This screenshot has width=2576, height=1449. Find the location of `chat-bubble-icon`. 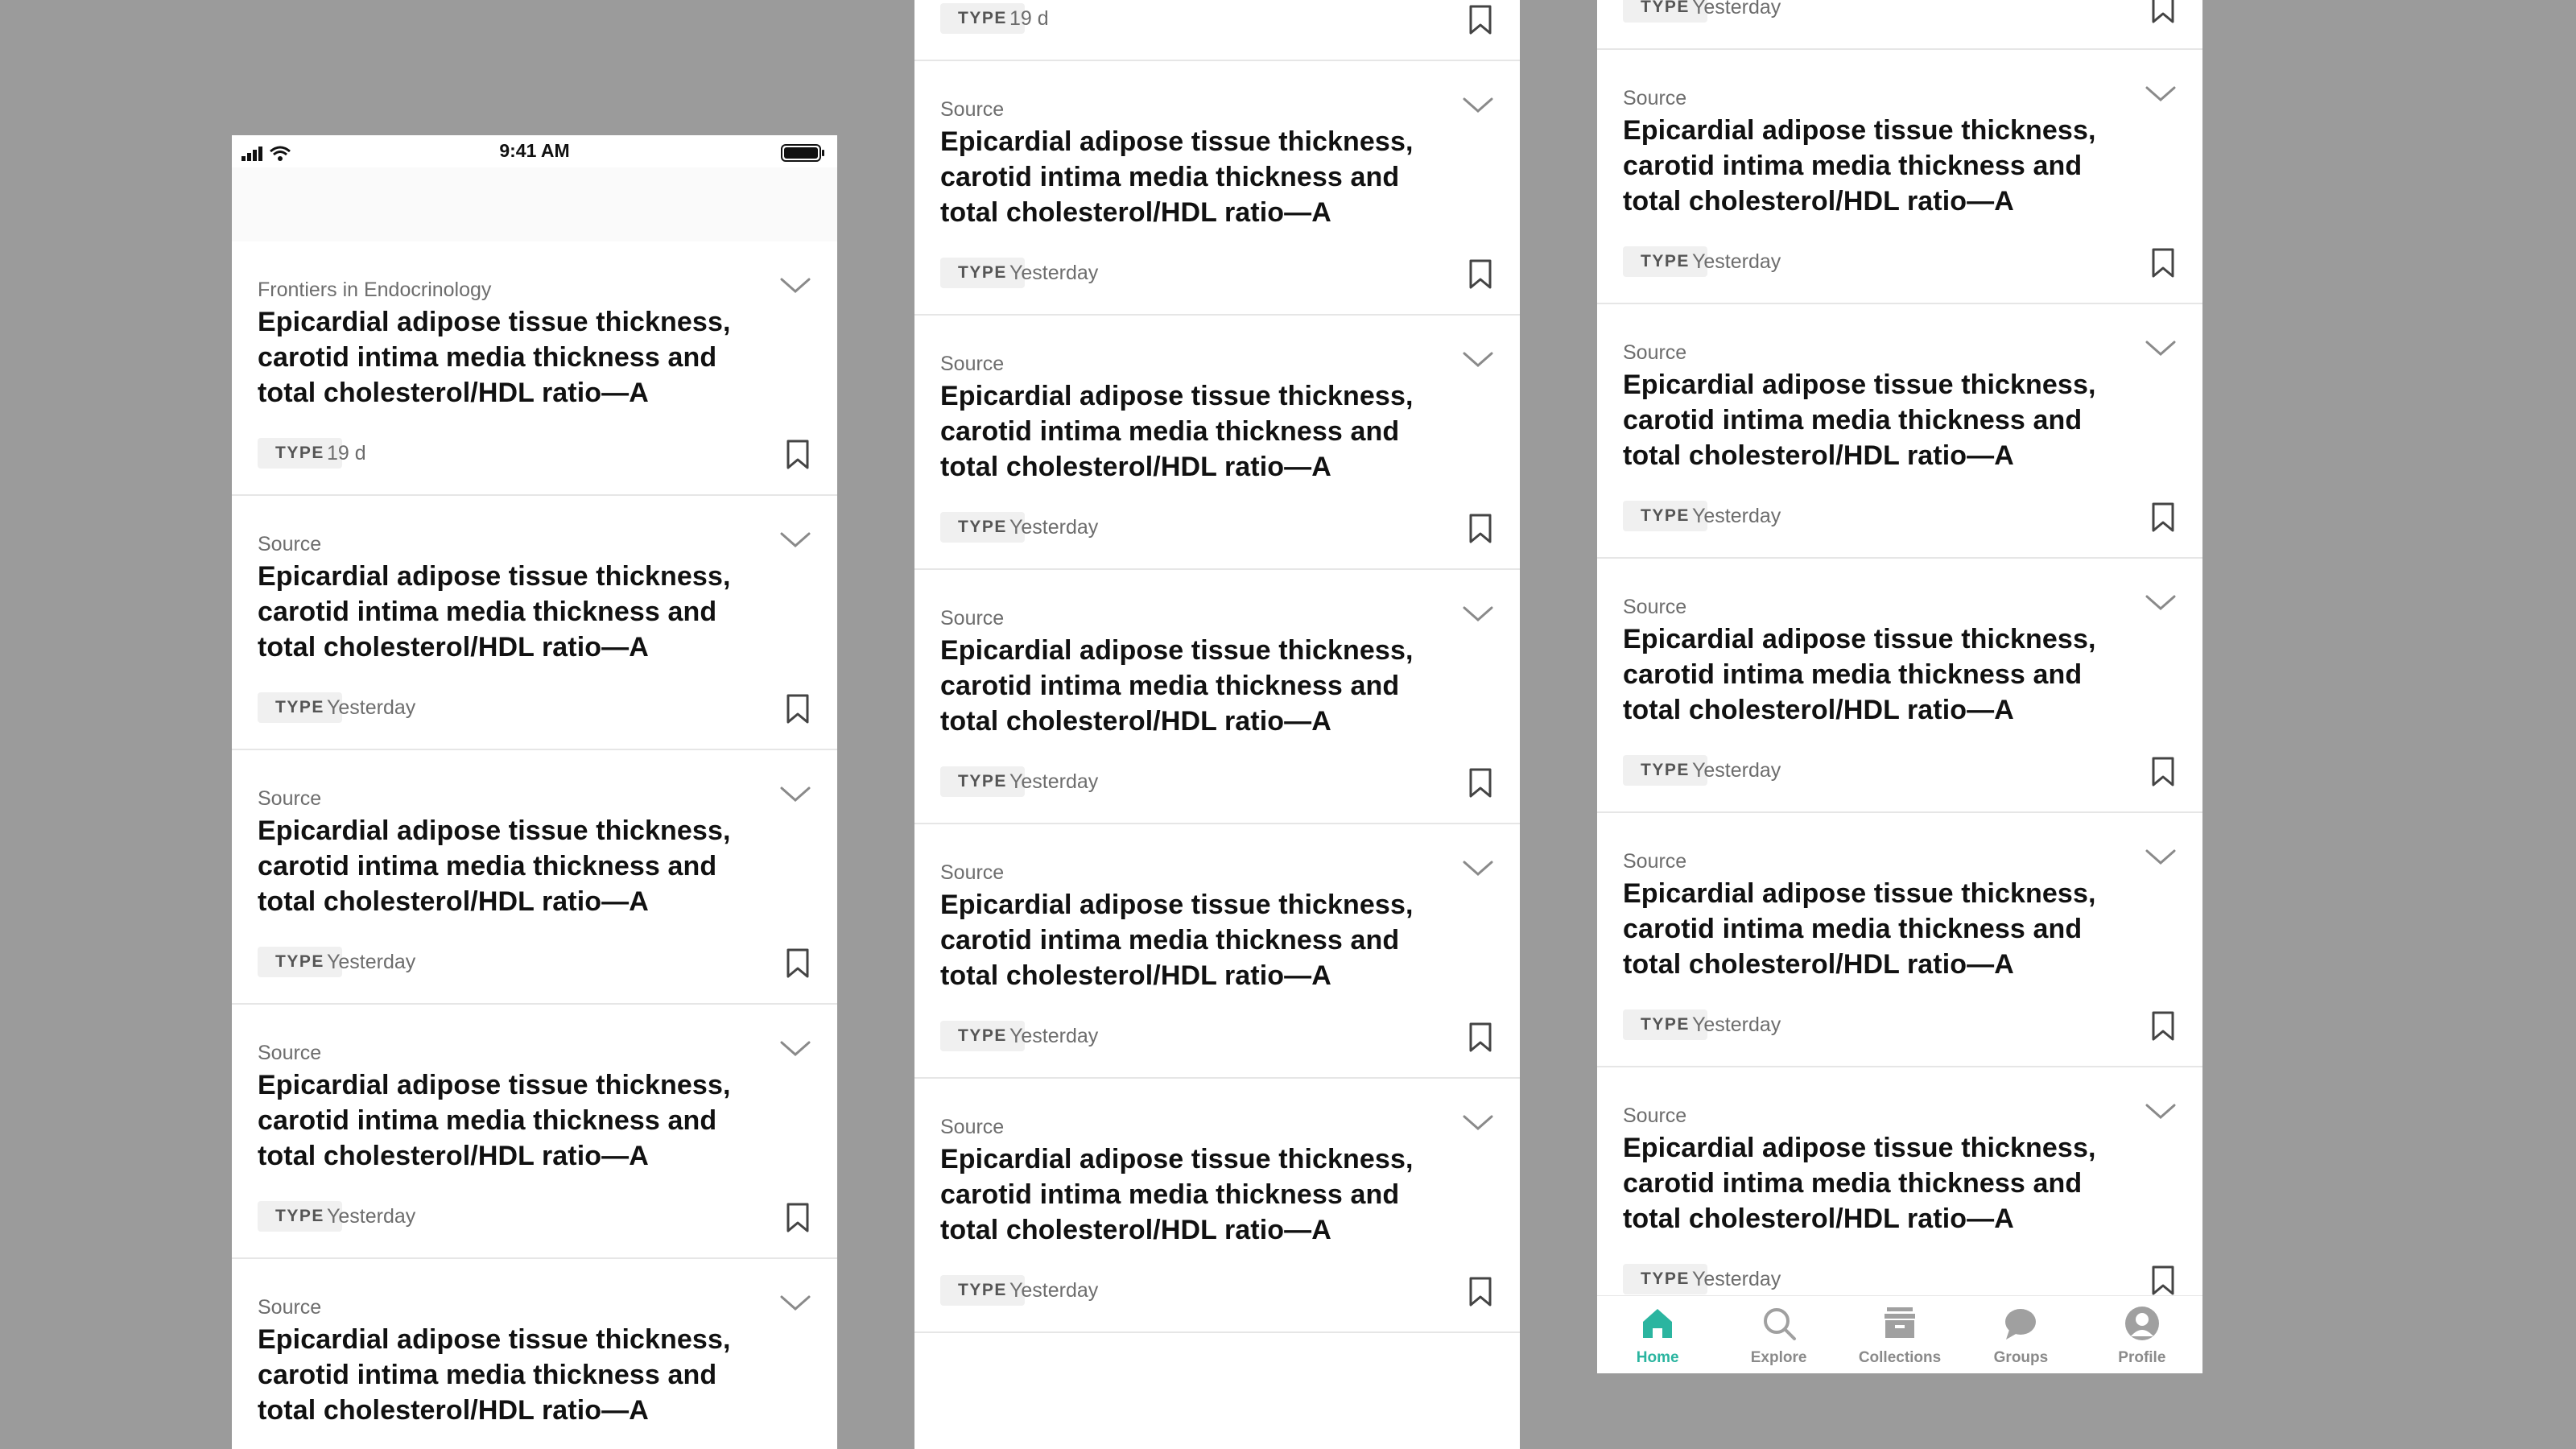

chat-bubble-icon is located at coordinates (2021, 1324).